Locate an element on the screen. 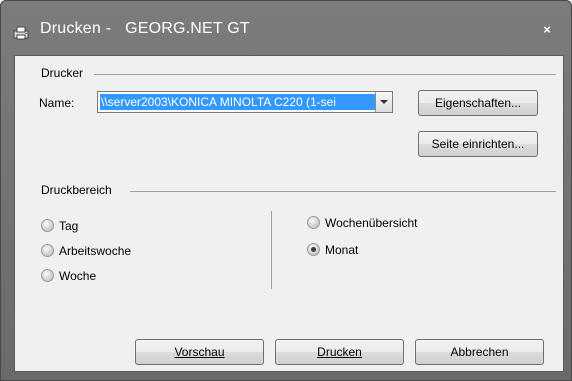 This screenshot has height=381, width=572. cancel-button: Abbrechen is located at coordinates (479, 352).